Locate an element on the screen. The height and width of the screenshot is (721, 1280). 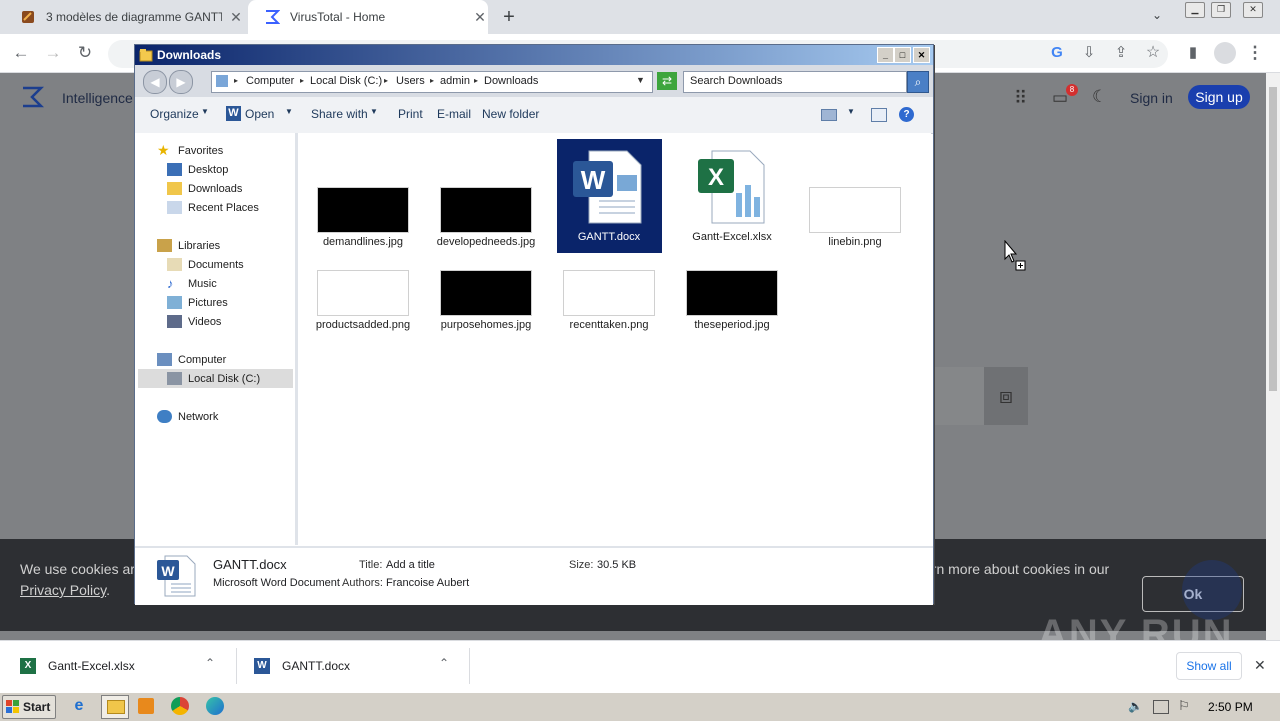
dark-mode-moon-icon: ☾ is located at coordinates (1099, 97).